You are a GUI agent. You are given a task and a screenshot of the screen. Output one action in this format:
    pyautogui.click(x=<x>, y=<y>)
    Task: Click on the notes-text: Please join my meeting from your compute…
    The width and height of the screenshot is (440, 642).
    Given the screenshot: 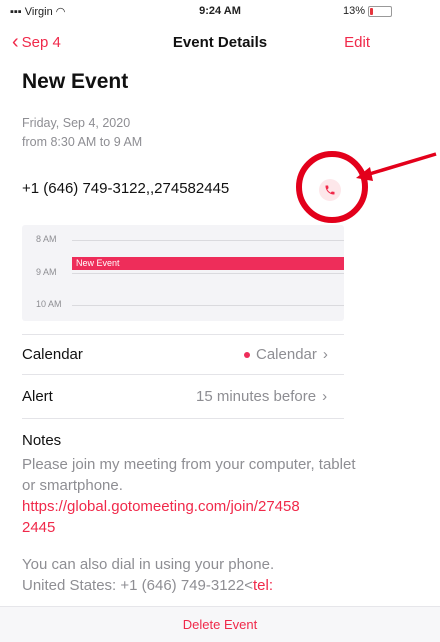 What is the action you would take?
    pyautogui.click(x=189, y=475)
    